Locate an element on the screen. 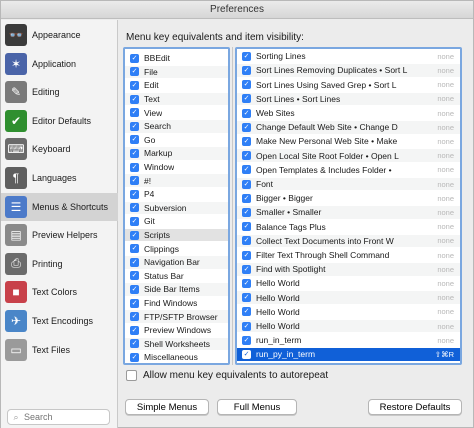 The width and height of the screenshot is (474, 428). menu-item-row: ✓ Bigger • Bigger none is located at coordinates (348, 198).